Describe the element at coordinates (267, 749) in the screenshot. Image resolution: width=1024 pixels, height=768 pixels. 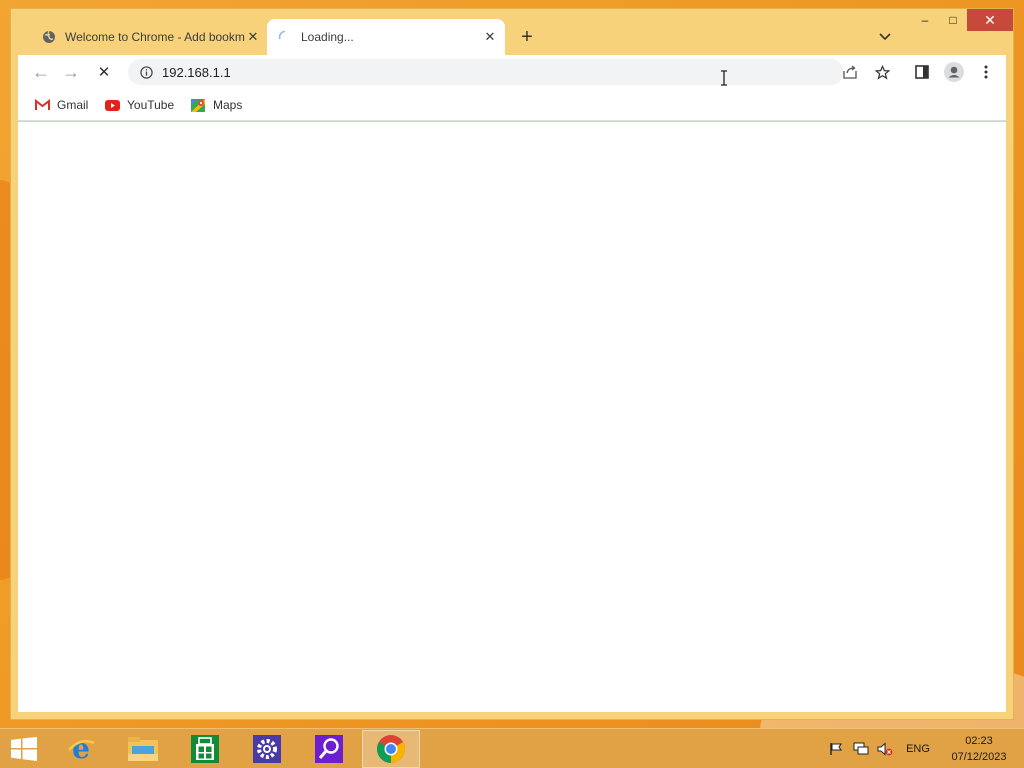
I see `settings-taskbar-icon` at that location.